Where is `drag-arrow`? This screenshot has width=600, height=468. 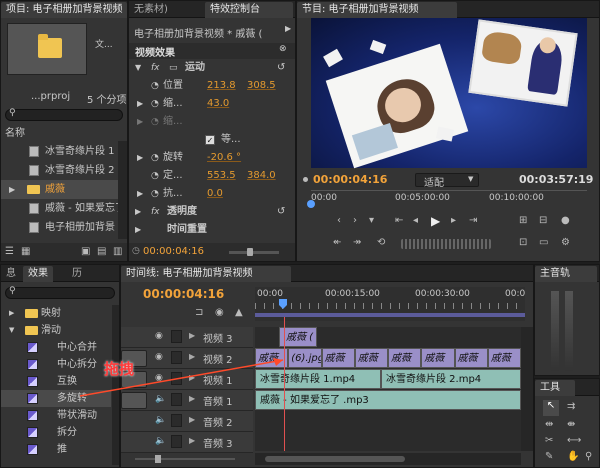 drag-arrow is located at coordinates (181, 377).